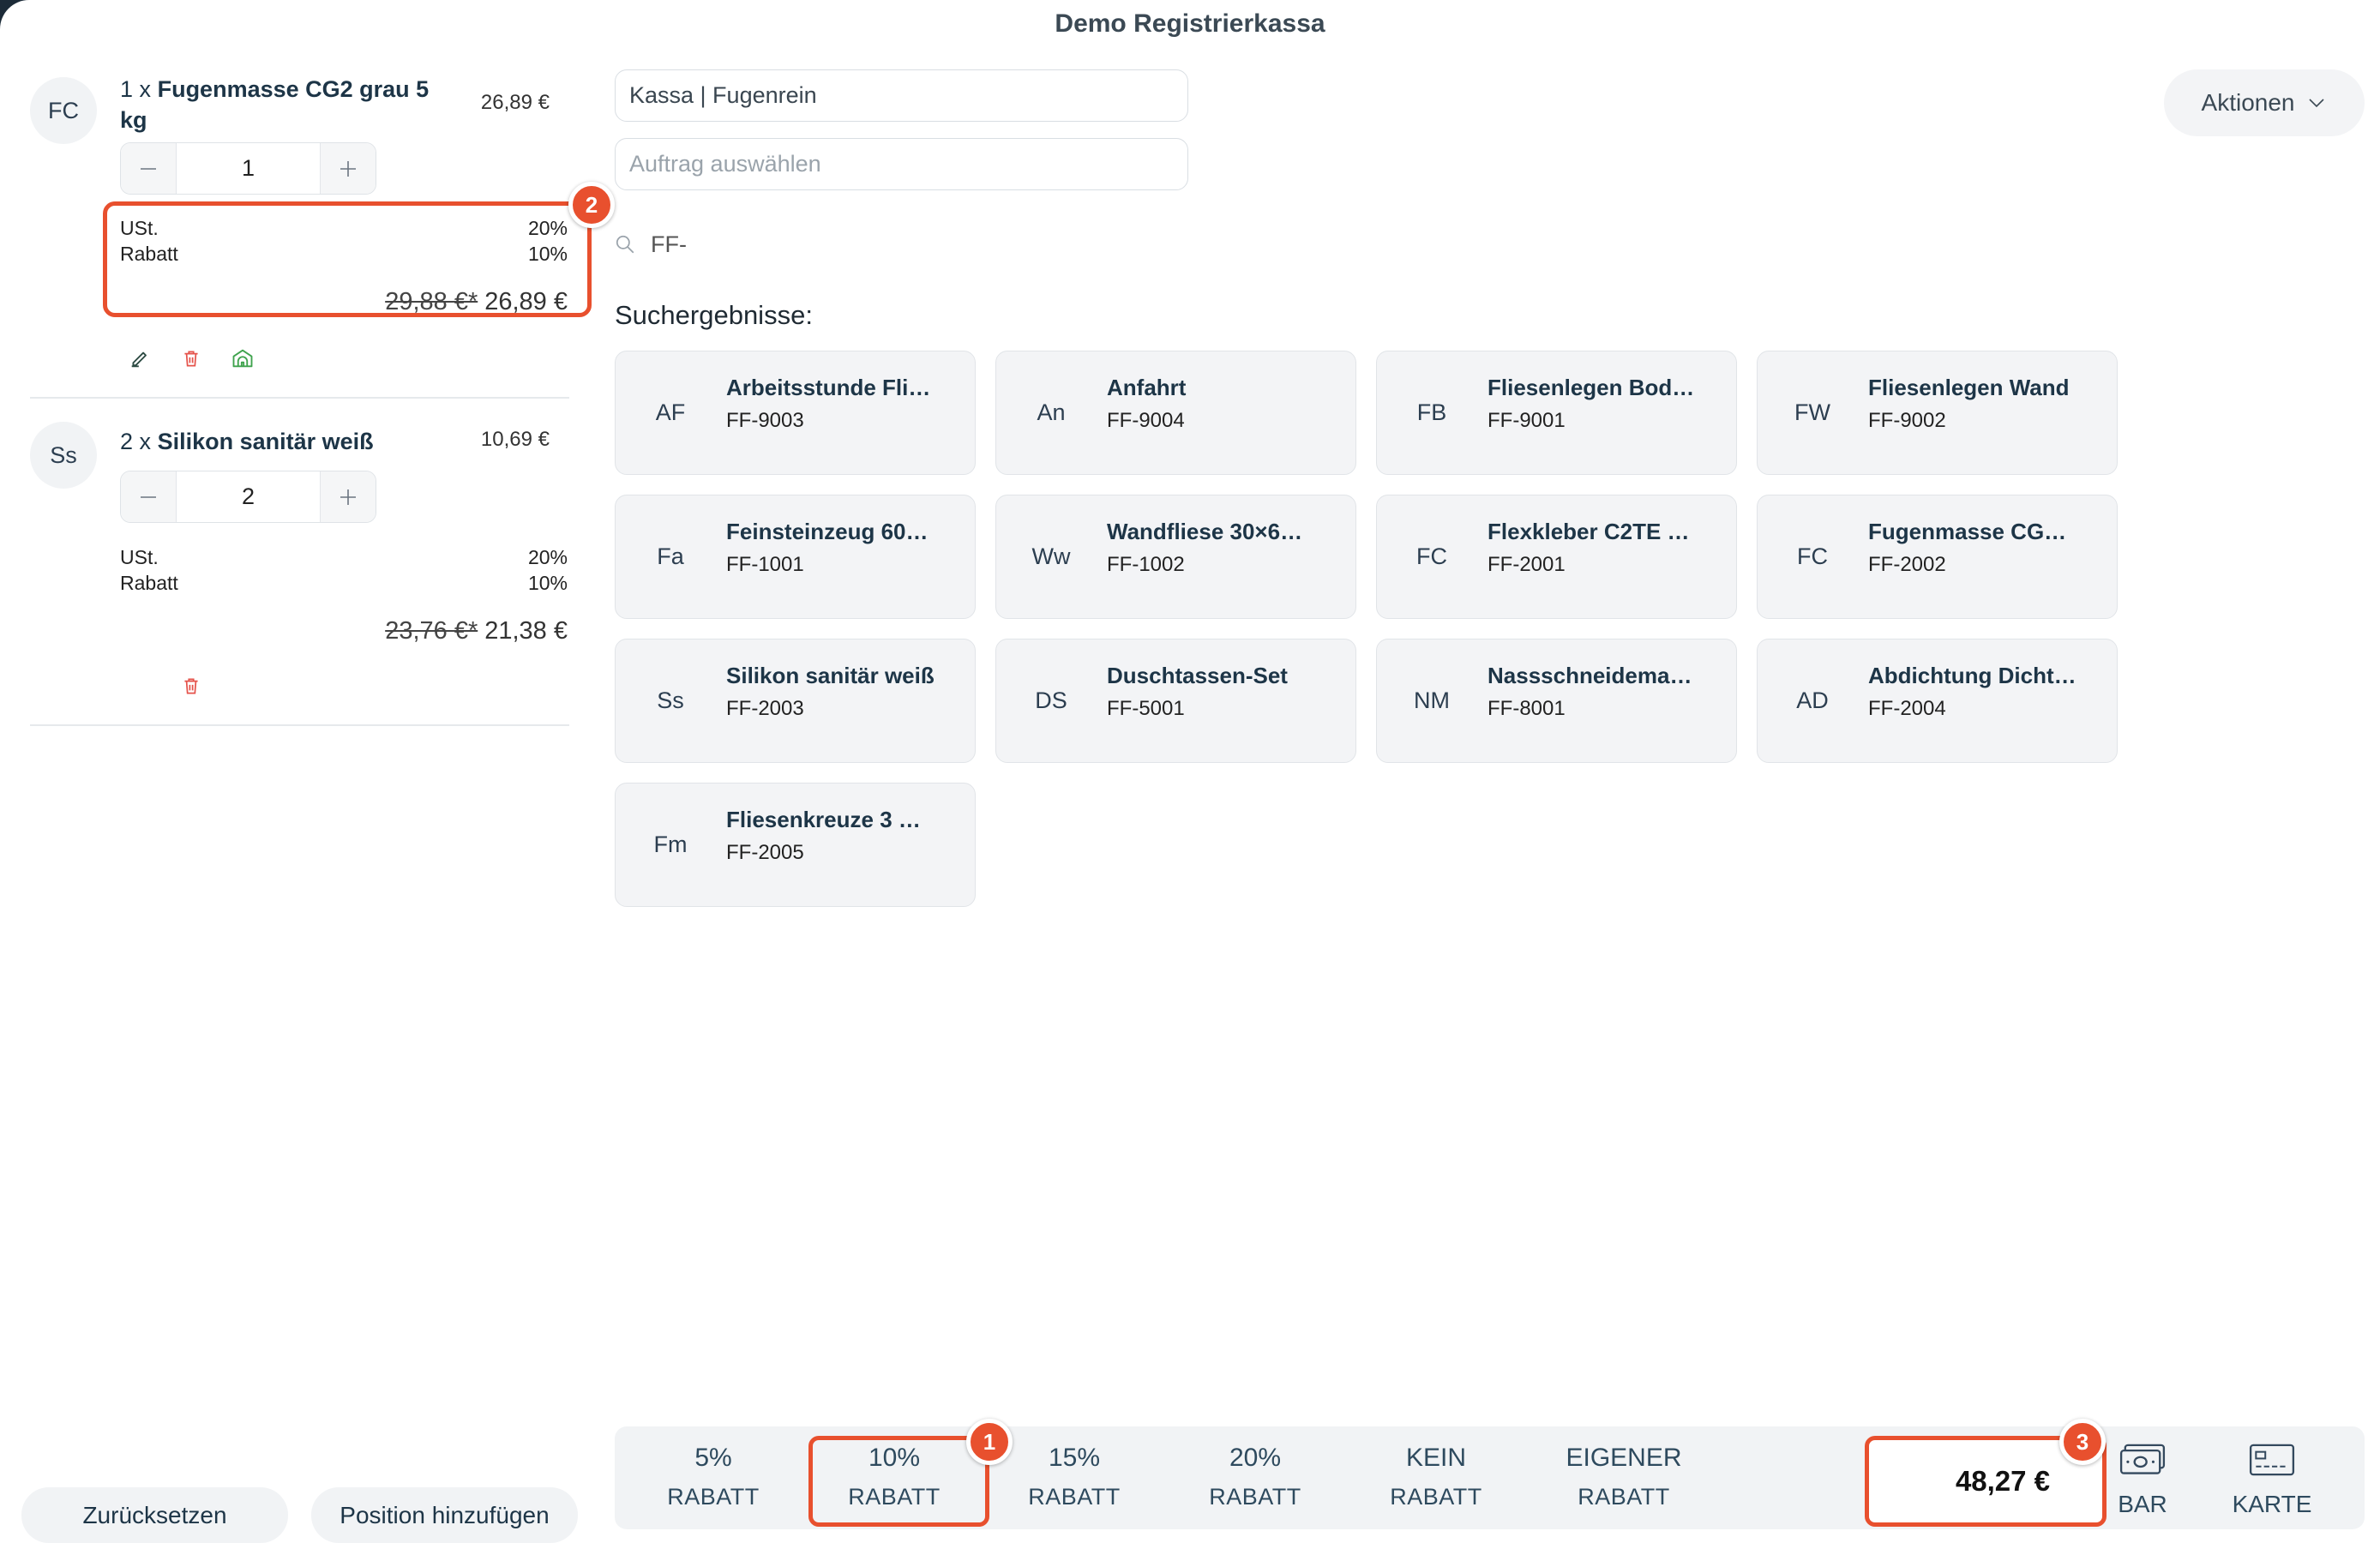 The height and width of the screenshot is (1543, 2380). Describe the element at coordinates (2272, 1504) in the screenshot. I see `pay-card-label: KARTE` at that location.